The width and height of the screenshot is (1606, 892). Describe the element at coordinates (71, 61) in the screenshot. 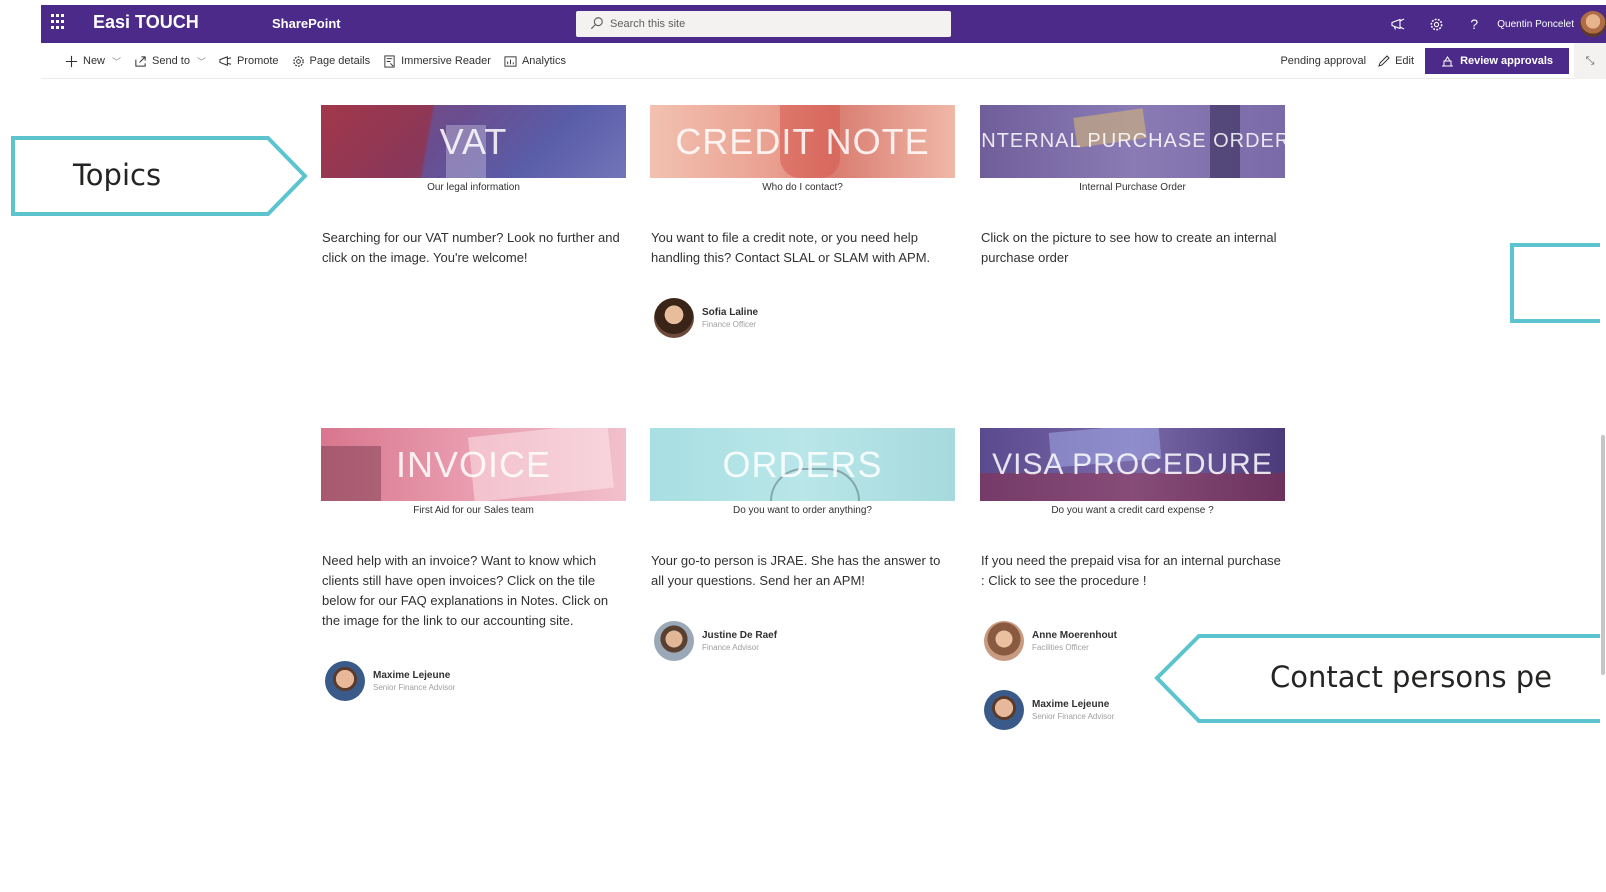

I see `plus-icon` at that location.